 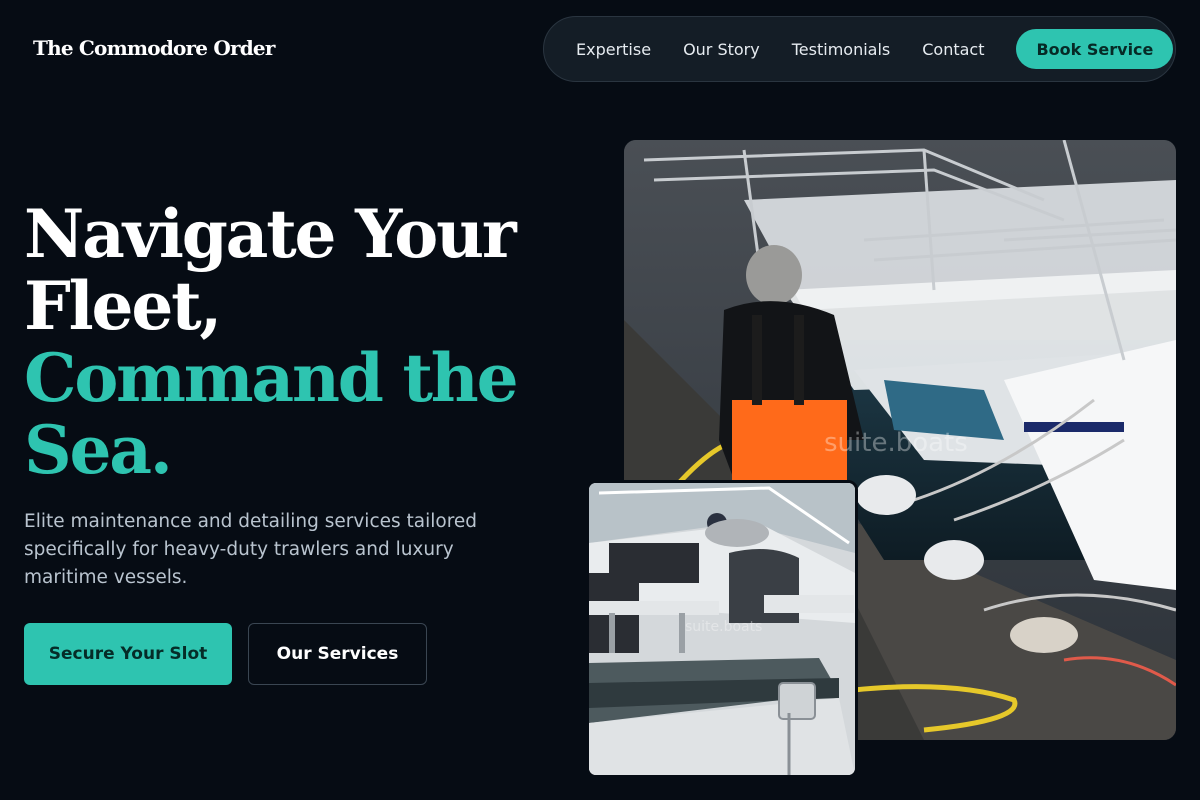 I want to click on hero-secondary-image: suite.boats, so click(x=722, y=629).